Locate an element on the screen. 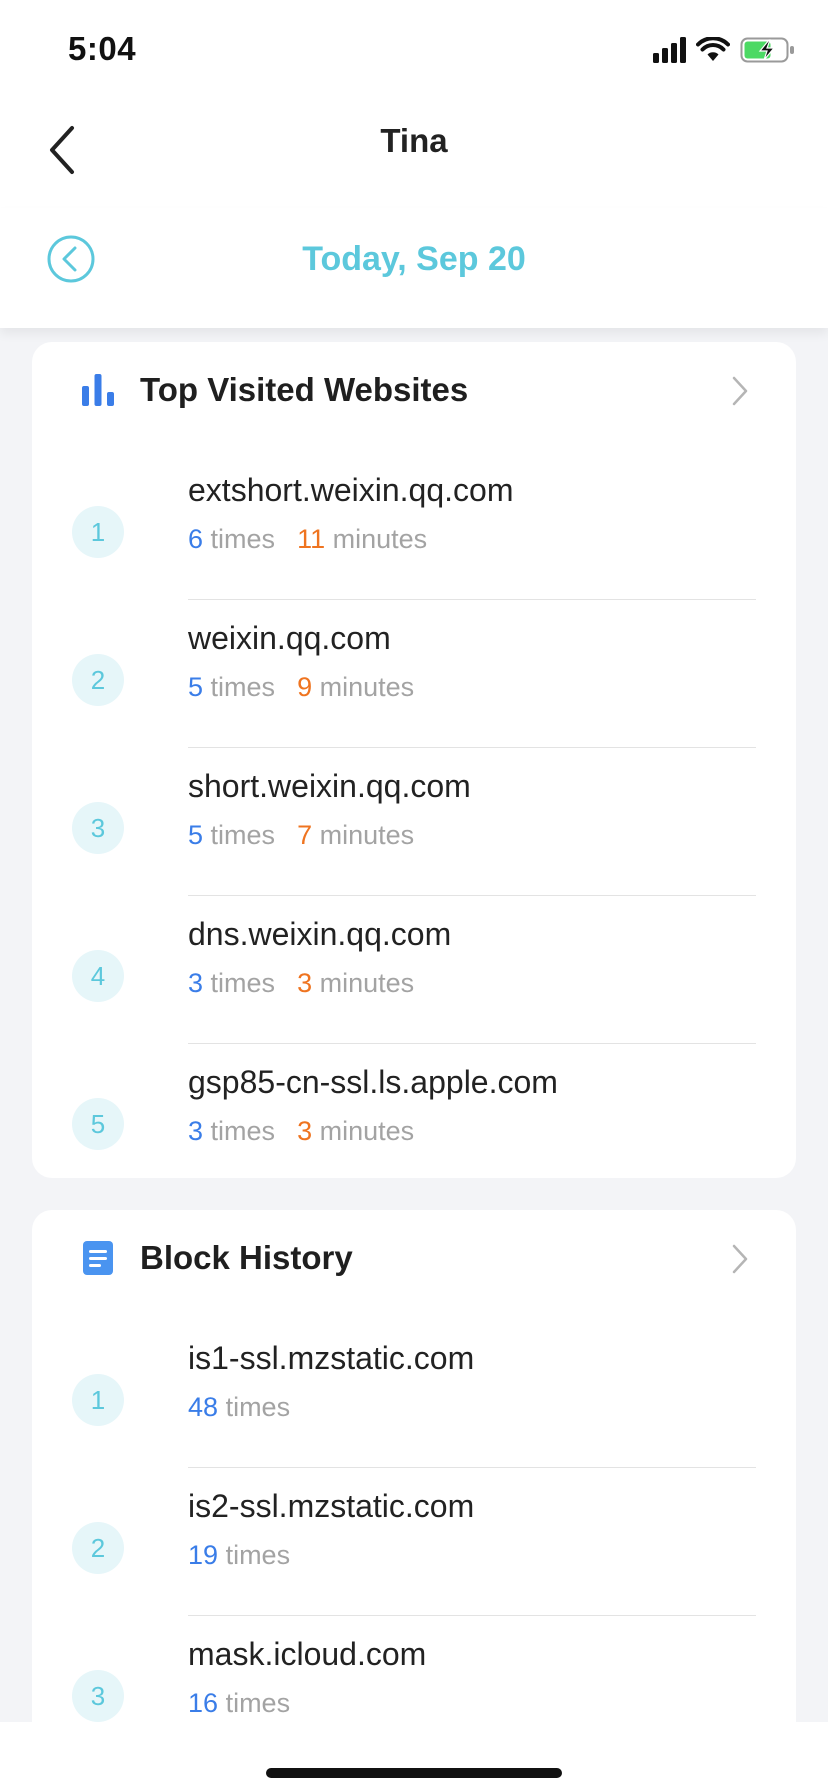  rank-badge: 4 is located at coordinates (98, 976).